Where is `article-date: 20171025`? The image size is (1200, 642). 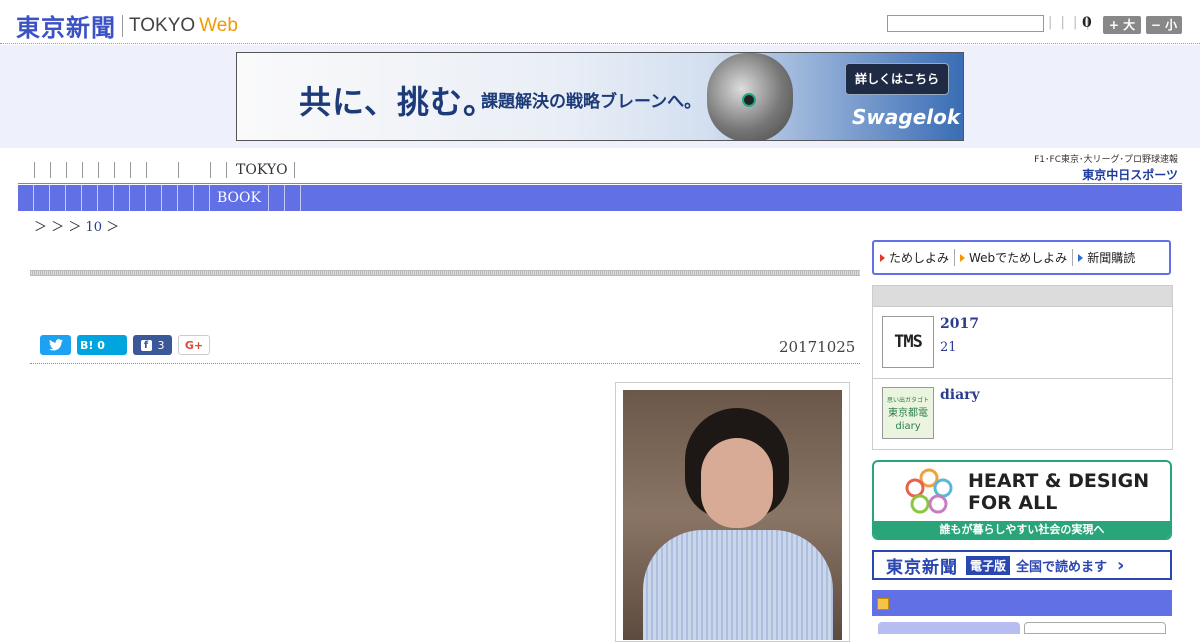
article-date: 20171025 is located at coordinates (817, 347).